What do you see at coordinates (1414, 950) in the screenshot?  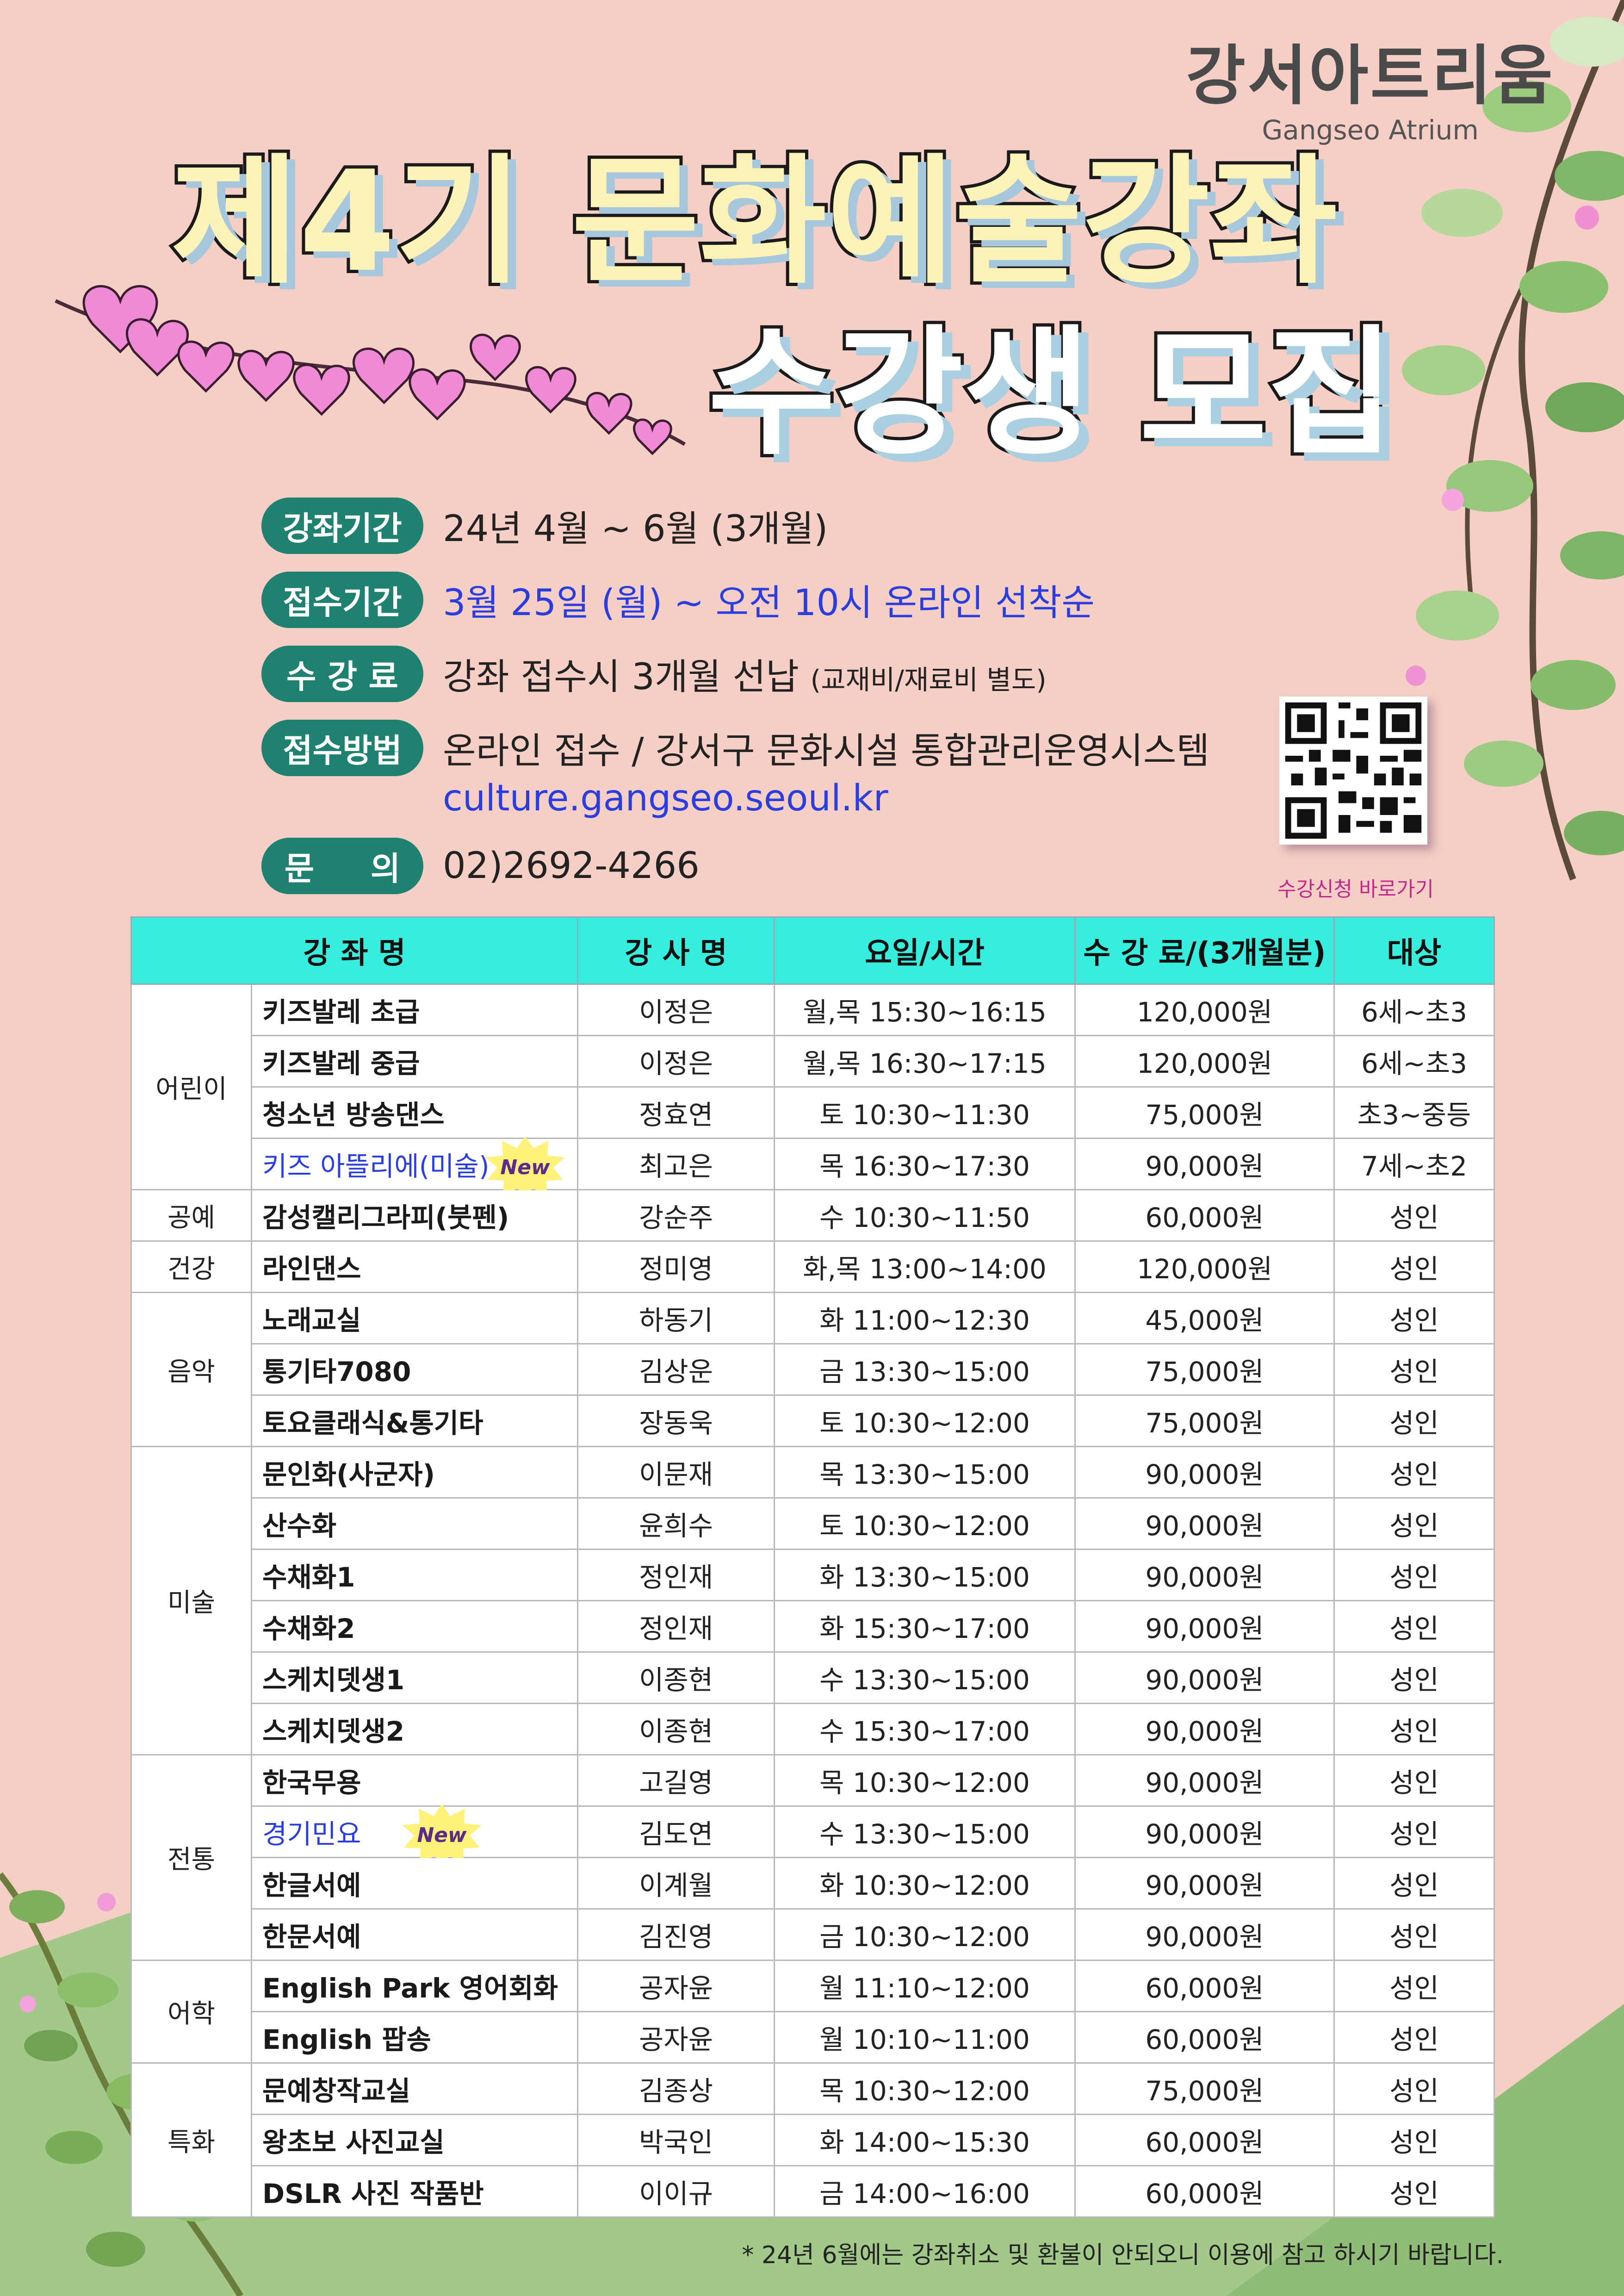 I see `header-target: 대상` at bounding box center [1414, 950].